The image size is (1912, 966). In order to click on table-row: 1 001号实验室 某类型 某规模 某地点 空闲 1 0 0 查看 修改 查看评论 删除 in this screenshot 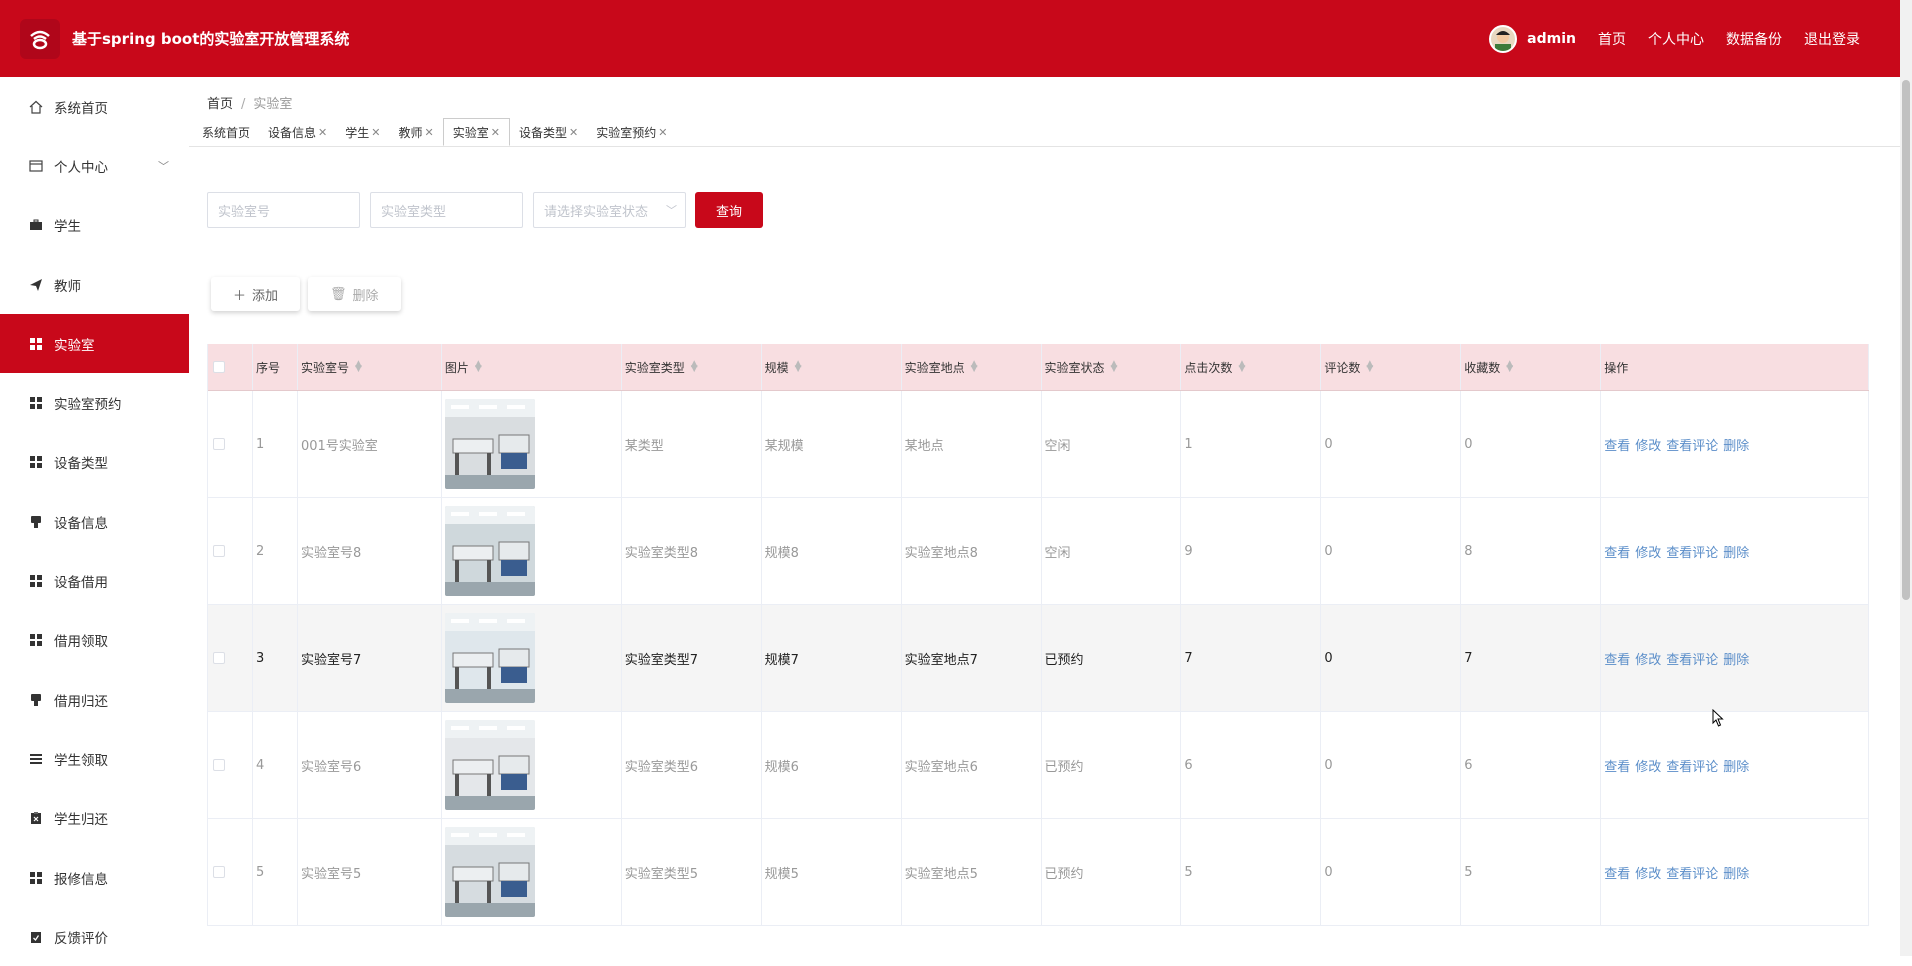, I will do `click(1039, 444)`.